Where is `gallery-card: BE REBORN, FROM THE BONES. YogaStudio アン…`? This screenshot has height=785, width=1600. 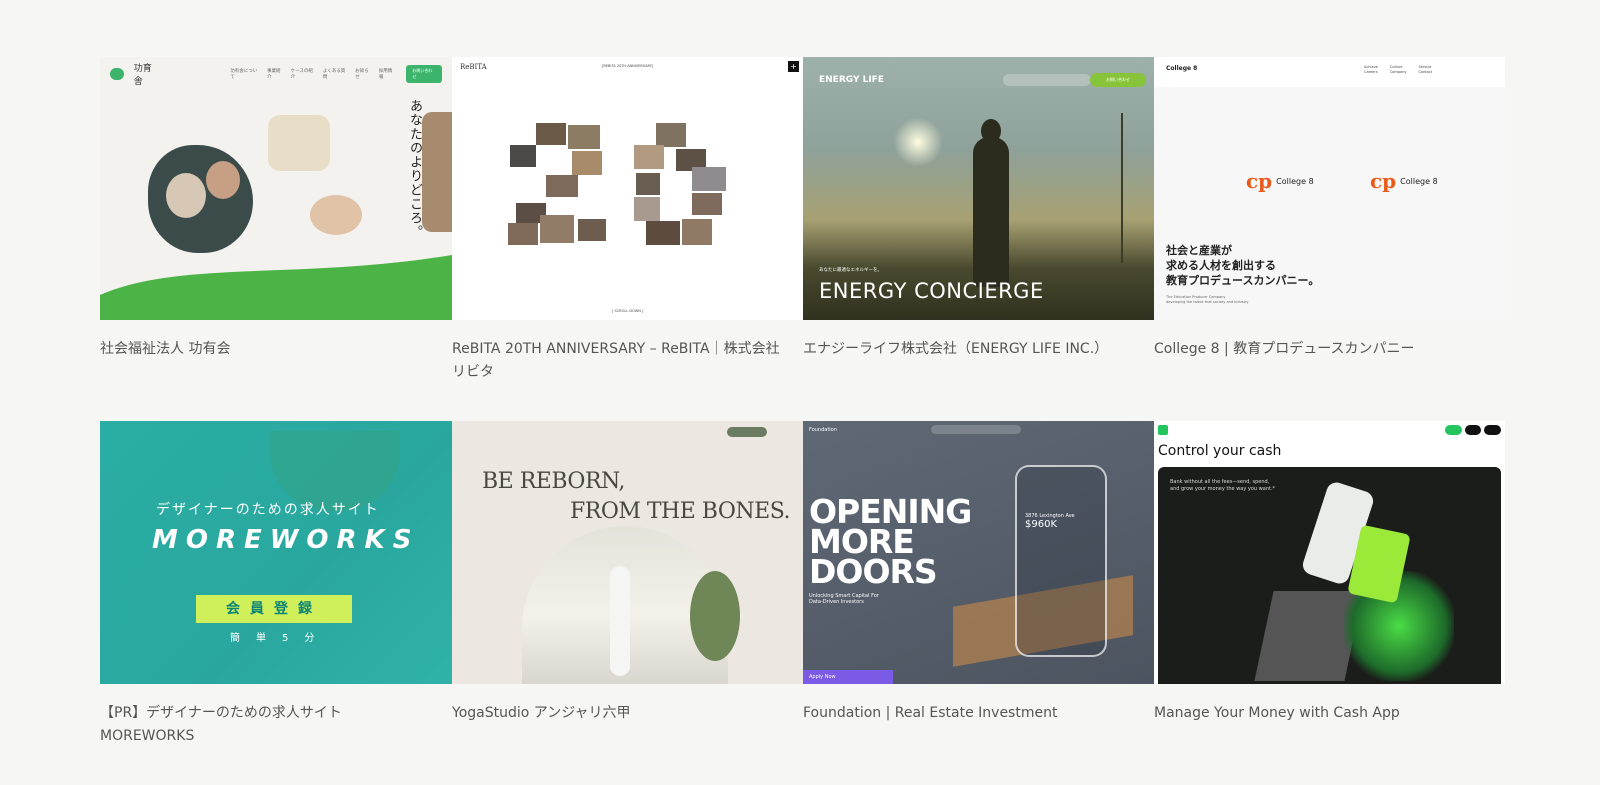 gallery-card: BE REBORN, FROM THE BONES. YogaStudio アン… is located at coordinates (627, 603).